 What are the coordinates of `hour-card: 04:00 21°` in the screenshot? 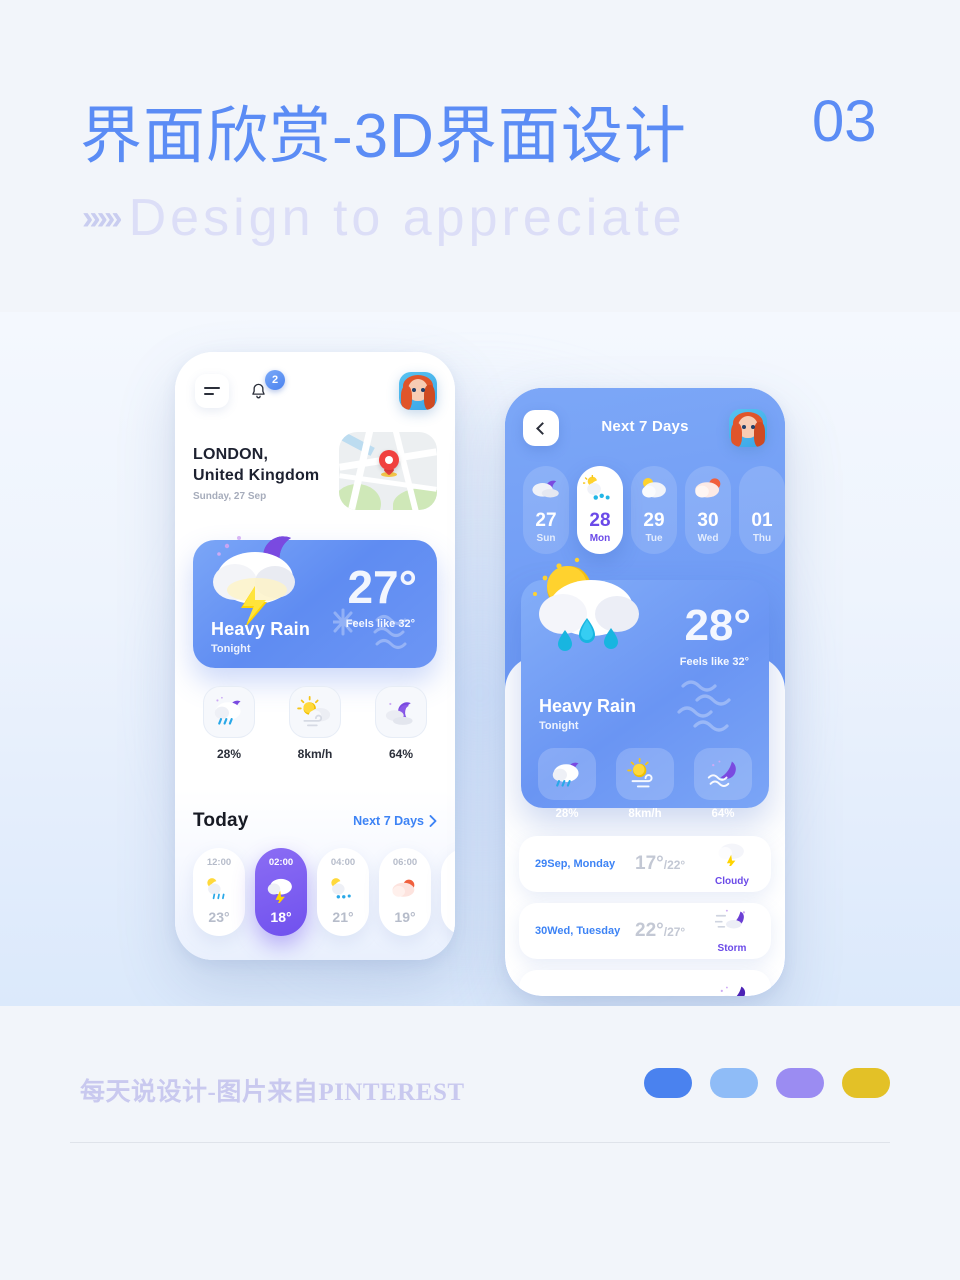 It's located at (343, 892).